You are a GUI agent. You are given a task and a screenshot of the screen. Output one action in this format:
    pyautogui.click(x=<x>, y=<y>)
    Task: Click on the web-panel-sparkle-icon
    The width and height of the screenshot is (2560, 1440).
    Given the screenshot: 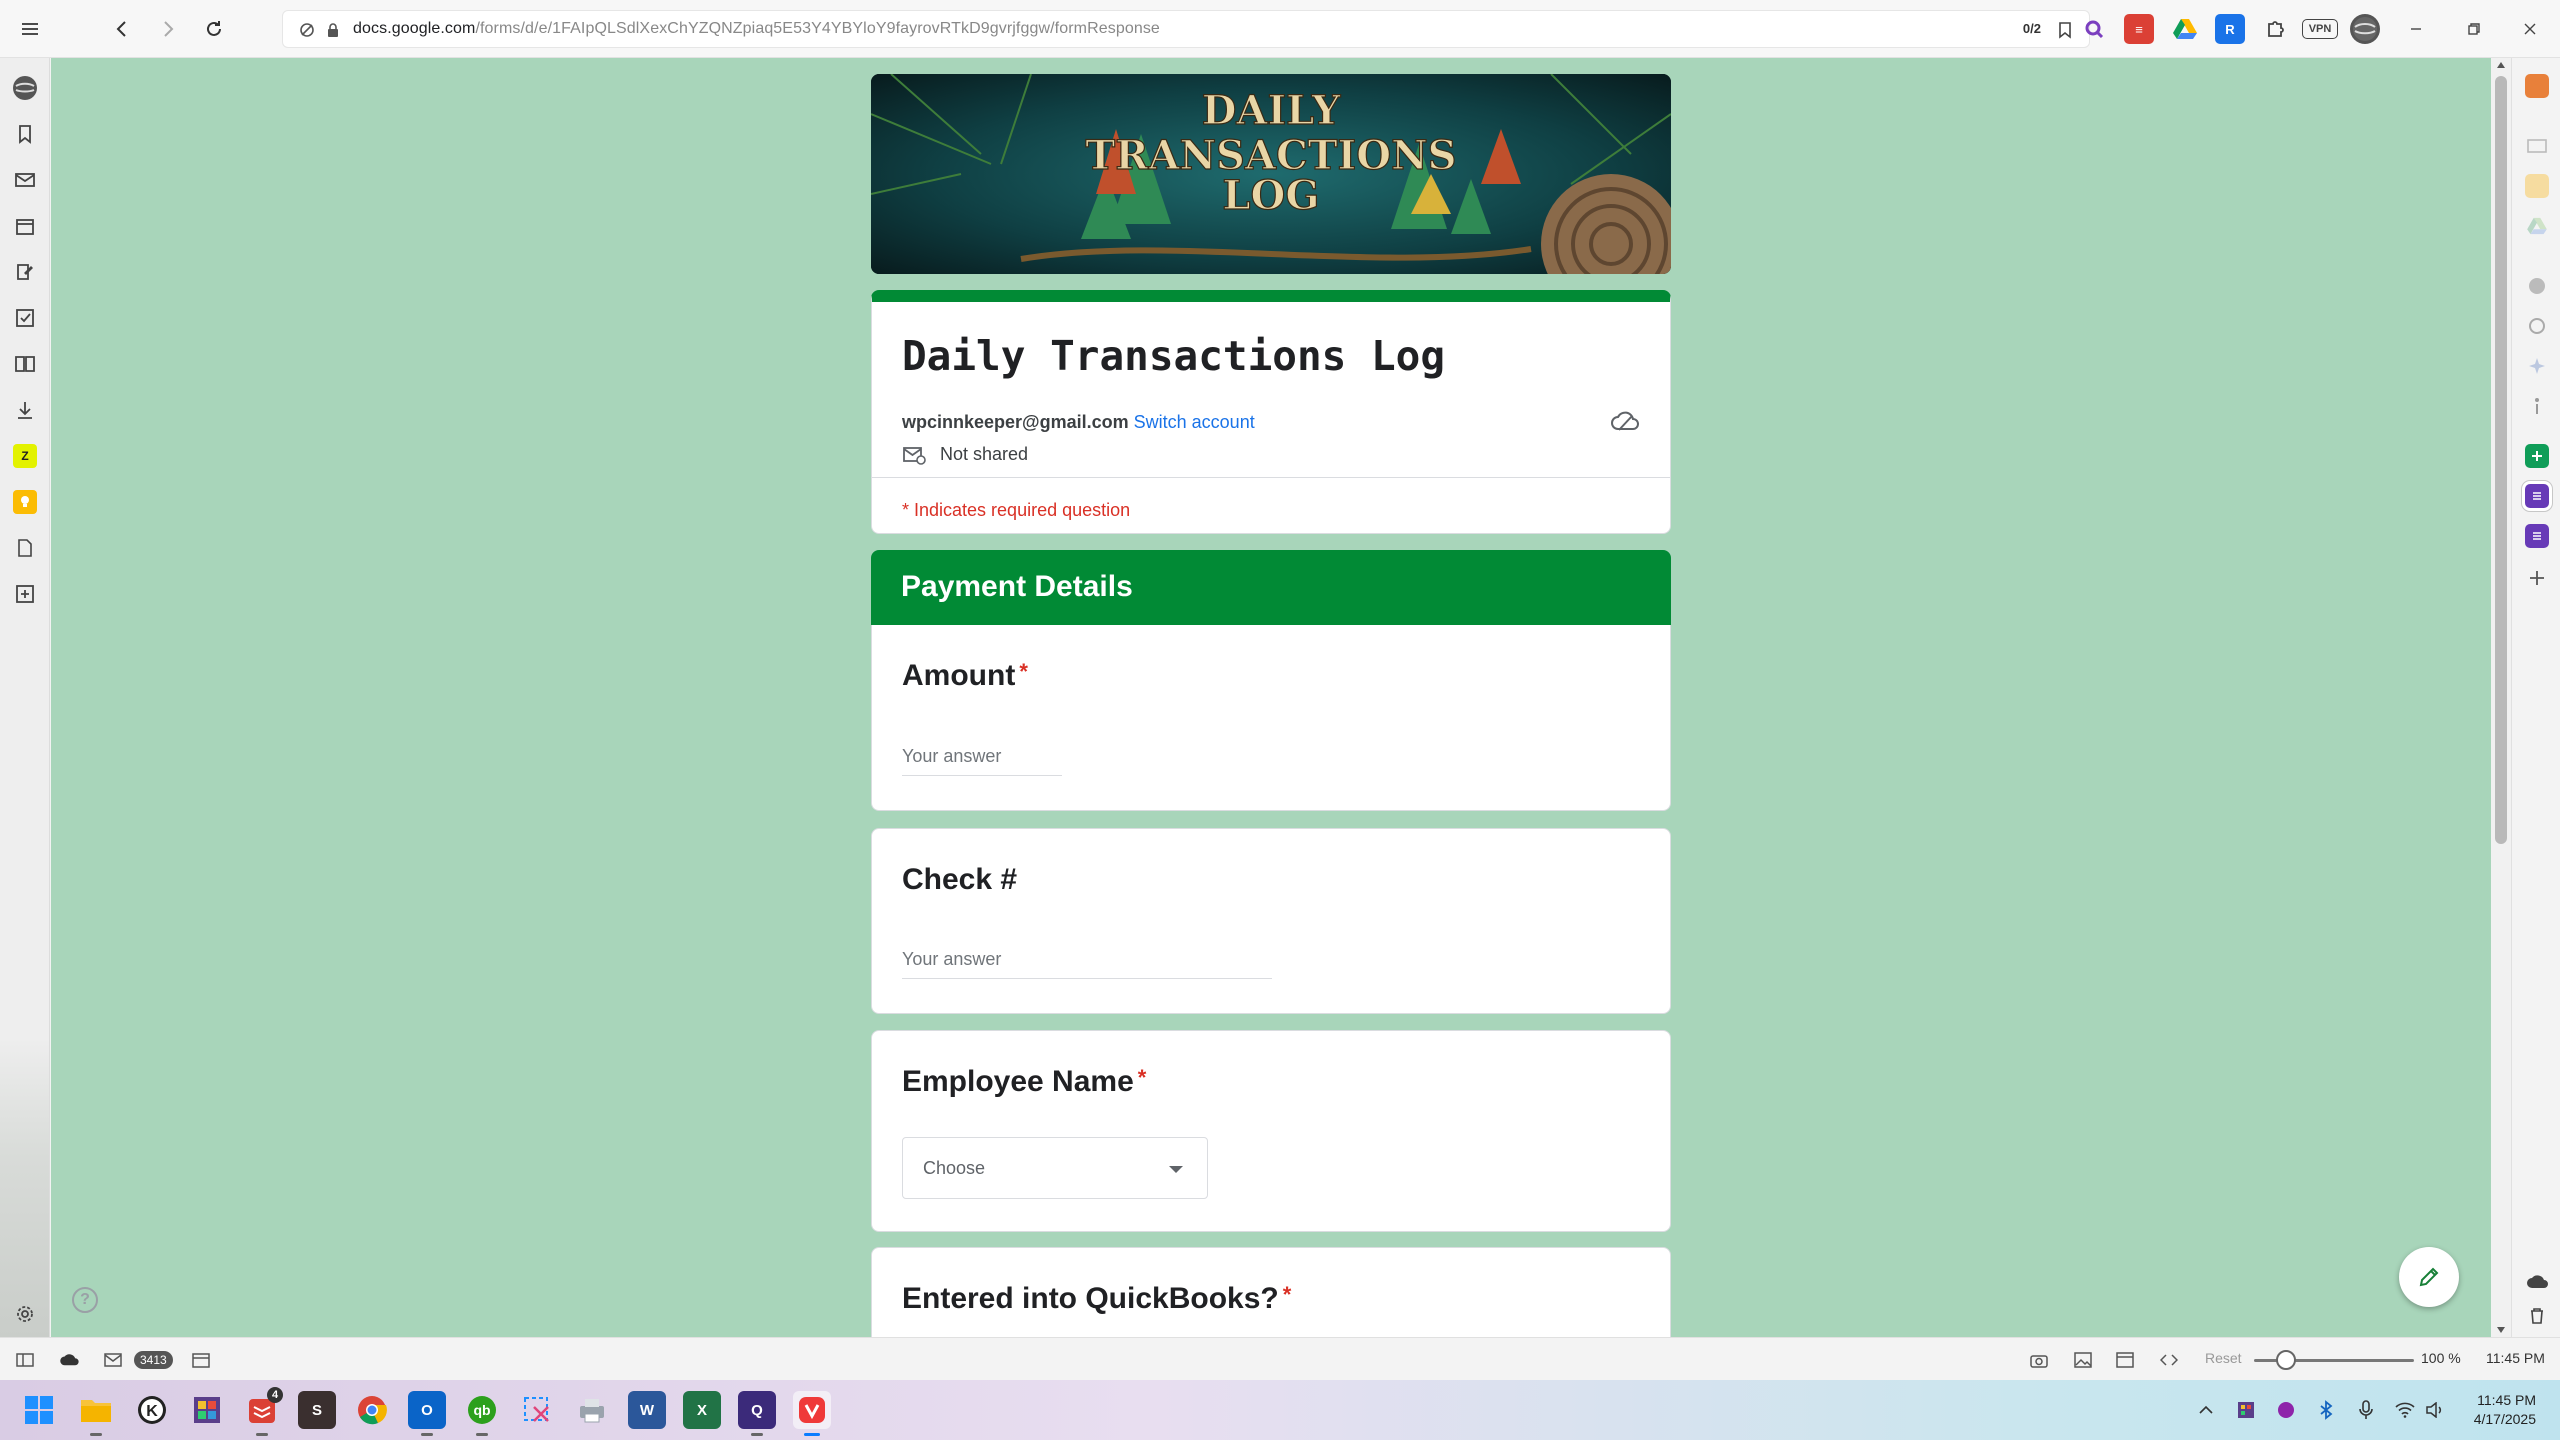 What is the action you would take?
    pyautogui.click(x=2537, y=366)
    